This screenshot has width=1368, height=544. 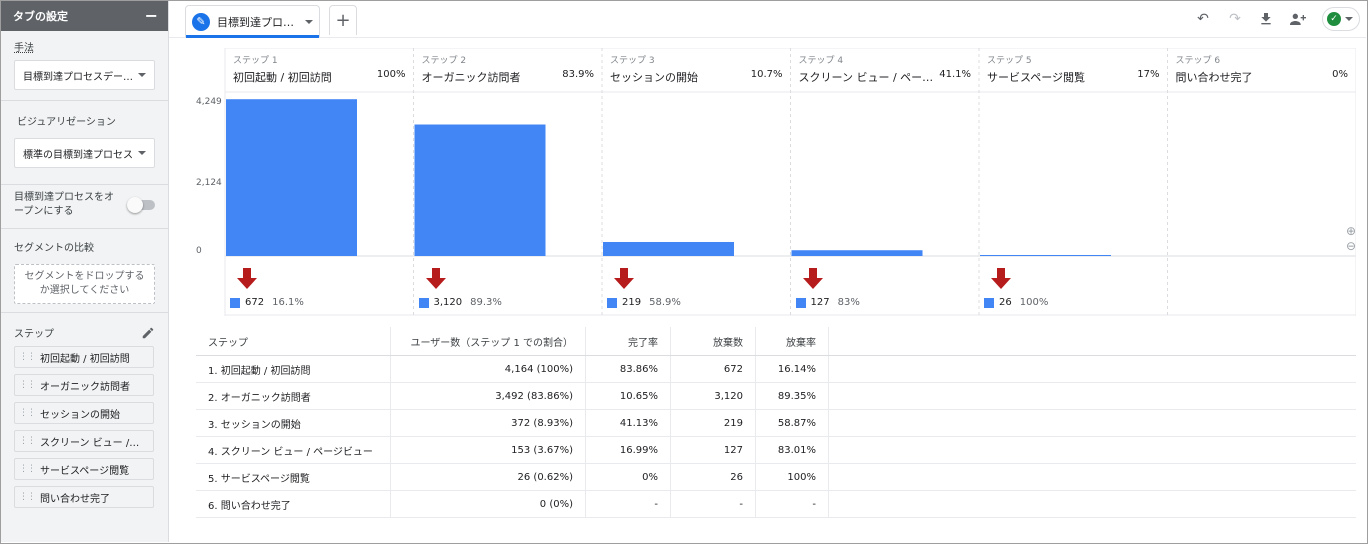 I want to click on step-chip-label: オーガニック訪問者, so click(x=85, y=387).